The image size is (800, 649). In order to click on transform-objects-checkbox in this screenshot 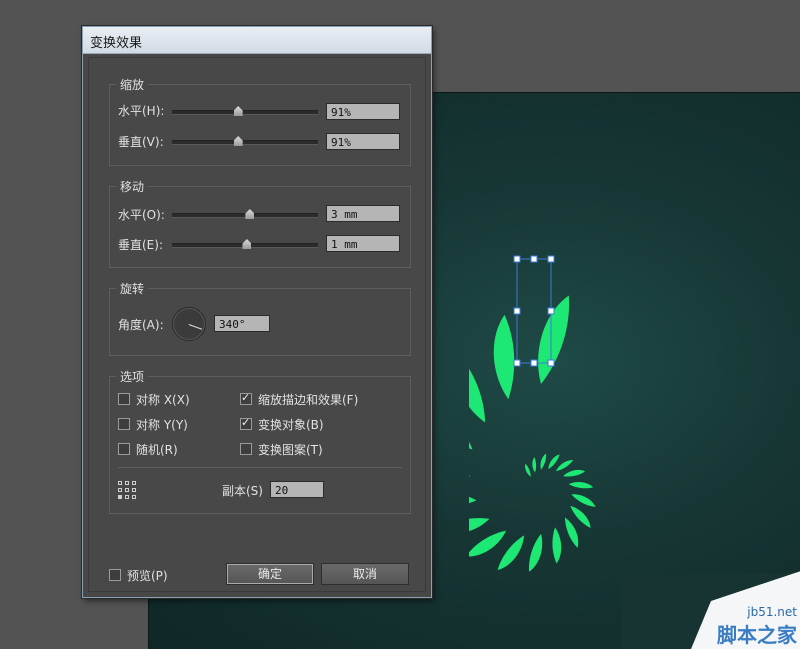, I will do `click(246, 423)`.